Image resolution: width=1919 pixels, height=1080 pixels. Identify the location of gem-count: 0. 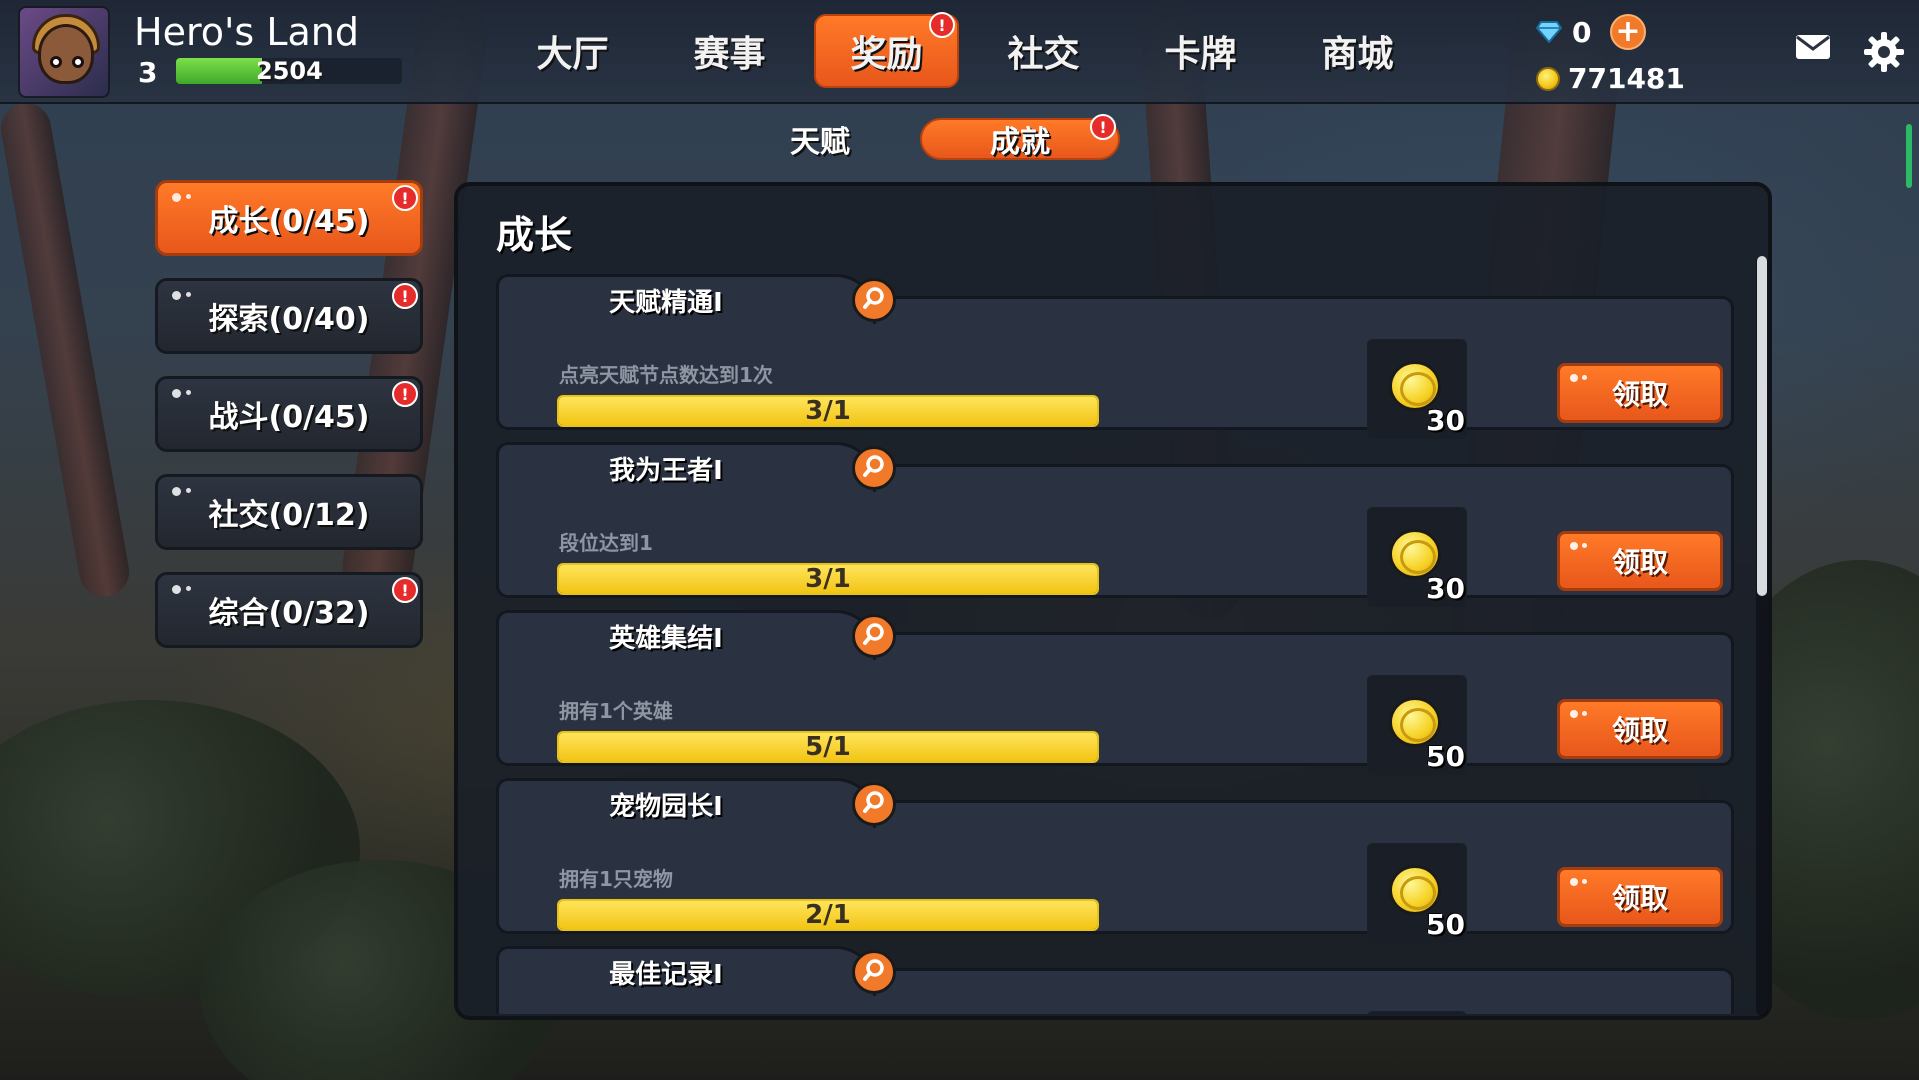
(1582, 32).